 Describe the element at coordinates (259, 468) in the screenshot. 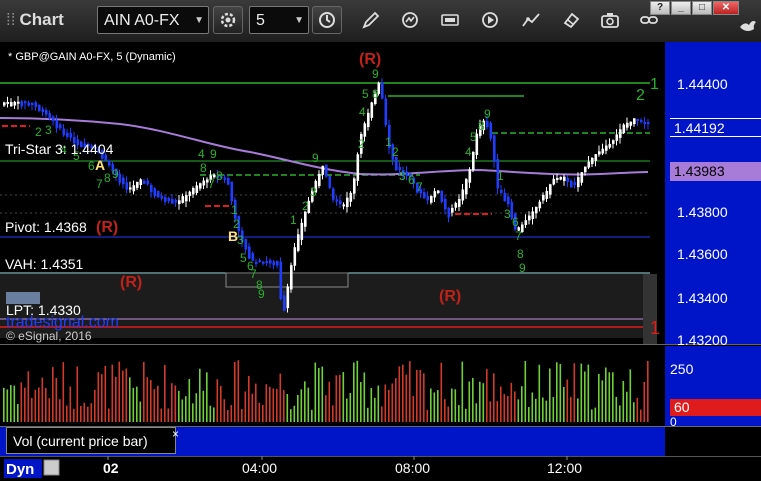

I see `time-label: 04:00` at that location.